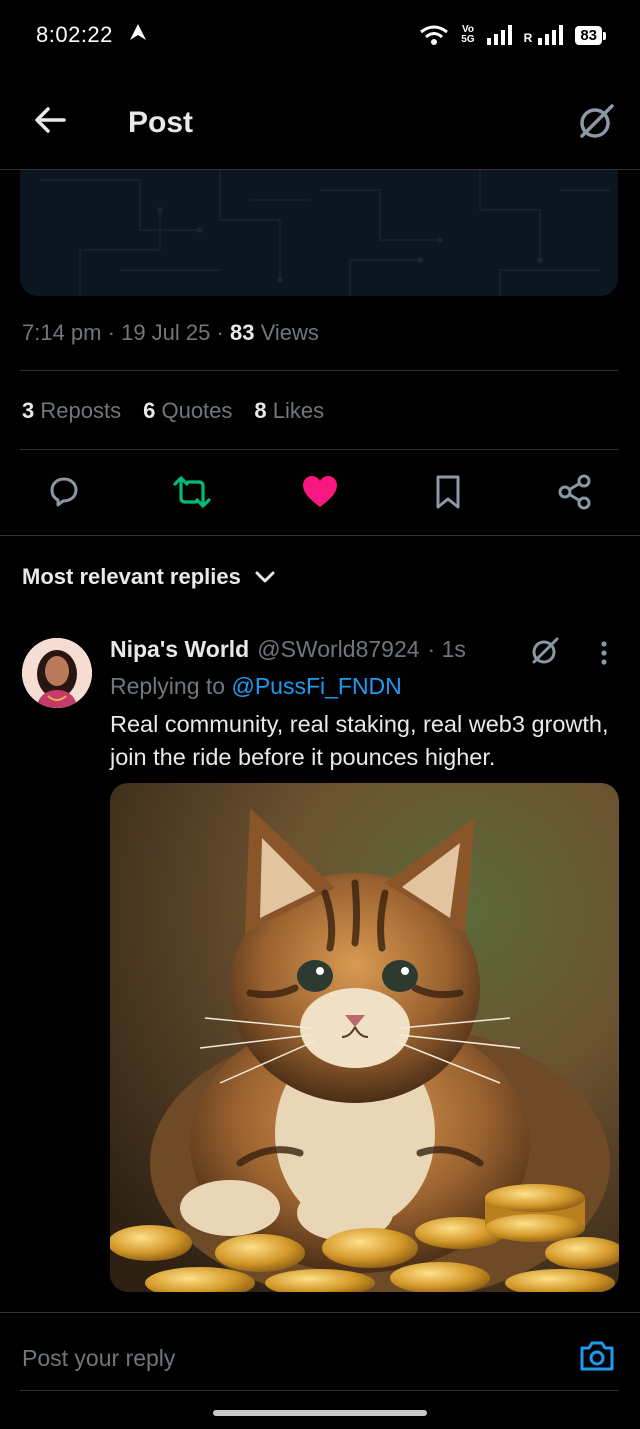  I want to click on views-label: Views, so click(290, 332).